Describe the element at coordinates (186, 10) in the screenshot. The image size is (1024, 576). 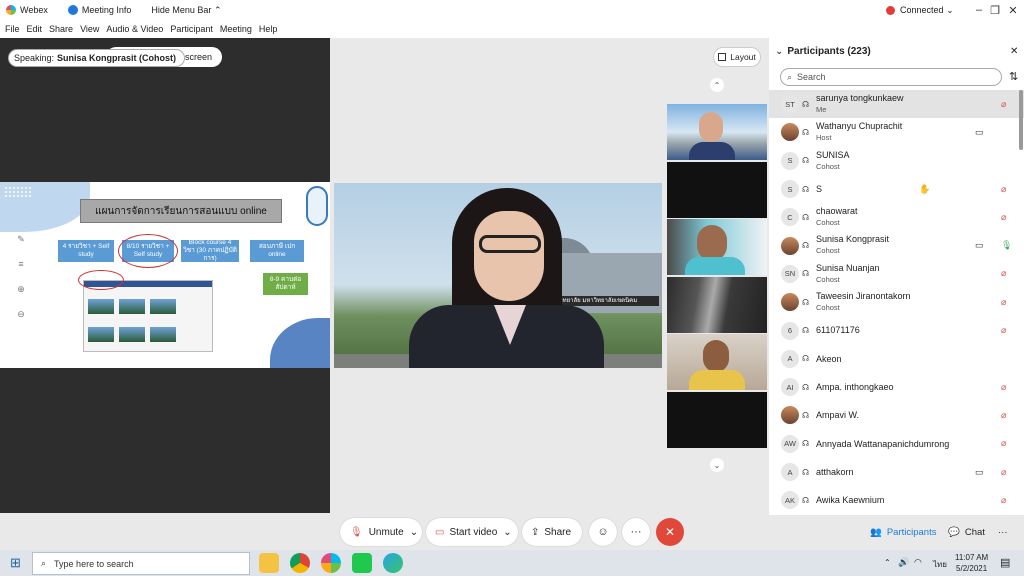
I see `hide-menu-bar-button: Hide Menu Bar ⌃` at that location.